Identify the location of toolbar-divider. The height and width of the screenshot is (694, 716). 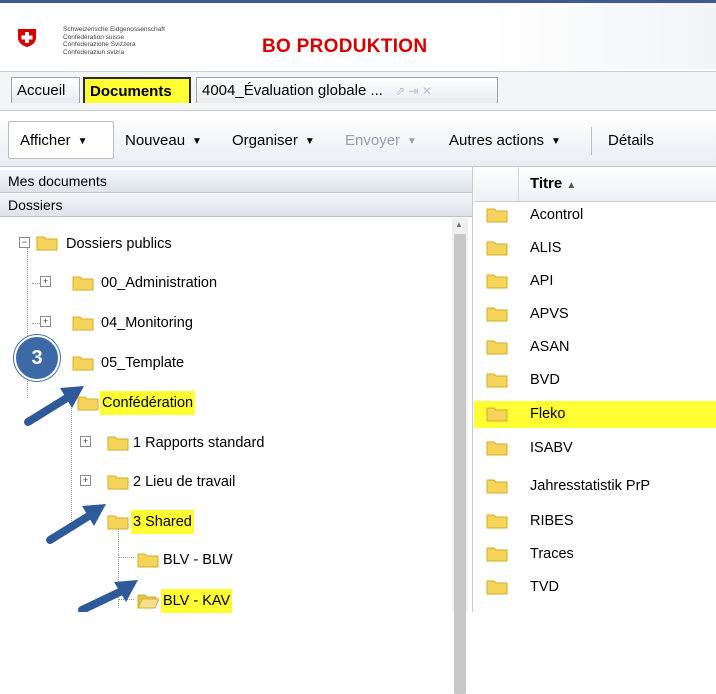
(591, 141).